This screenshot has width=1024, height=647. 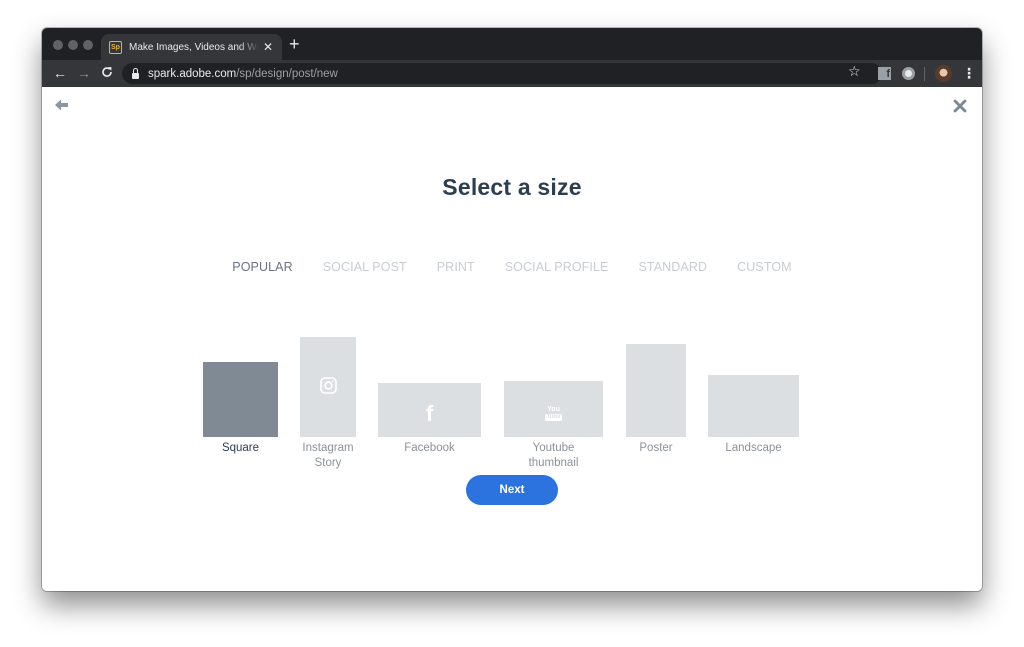 I want to click on instagram-icon, so click(x=328, y=385).